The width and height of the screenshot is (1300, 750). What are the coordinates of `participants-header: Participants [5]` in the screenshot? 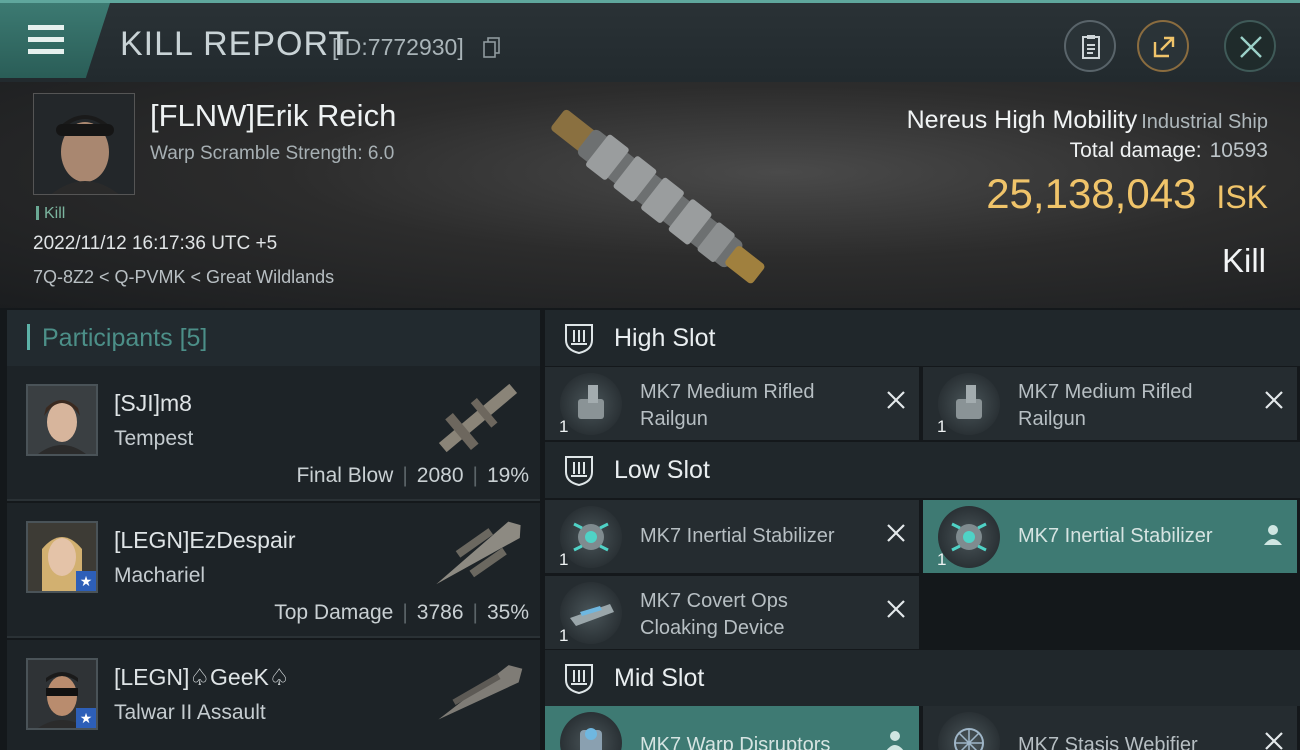 It's located at (273, 338).